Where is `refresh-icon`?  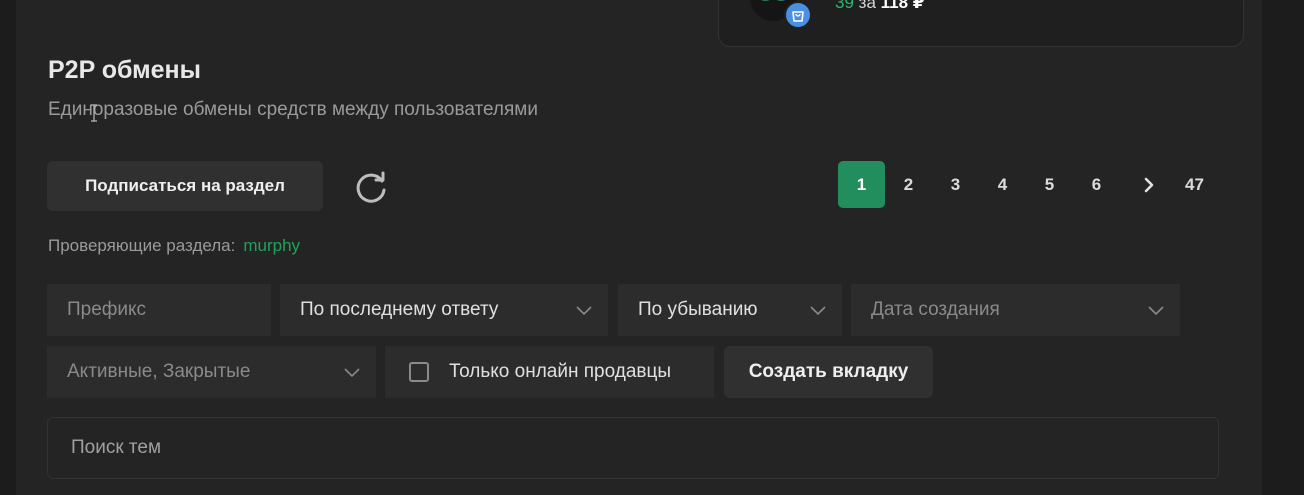 refresh-icon is located at coordinates (371, 188).